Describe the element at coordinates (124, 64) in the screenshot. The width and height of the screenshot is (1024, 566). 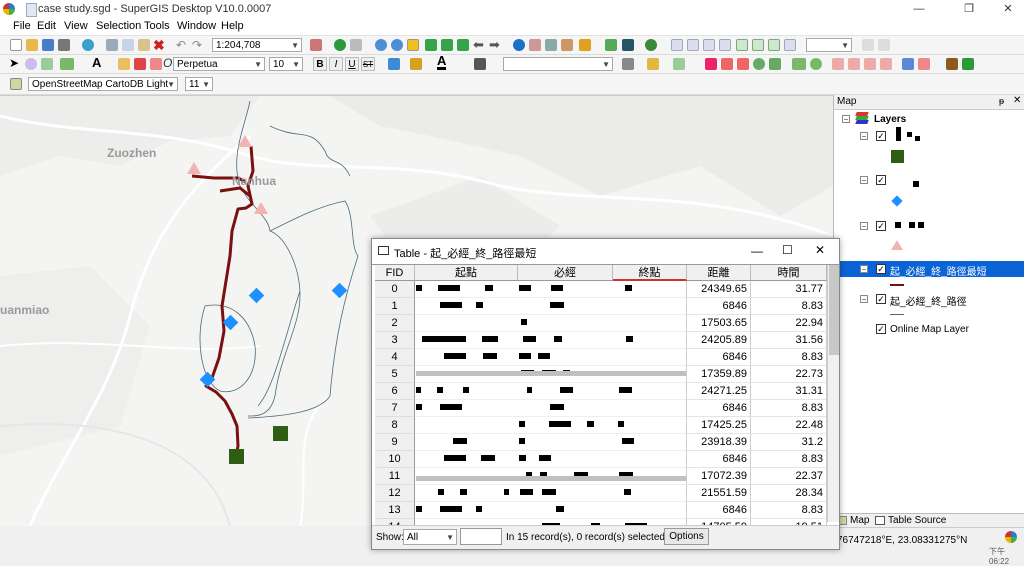
I see `callout-icon` at that location.